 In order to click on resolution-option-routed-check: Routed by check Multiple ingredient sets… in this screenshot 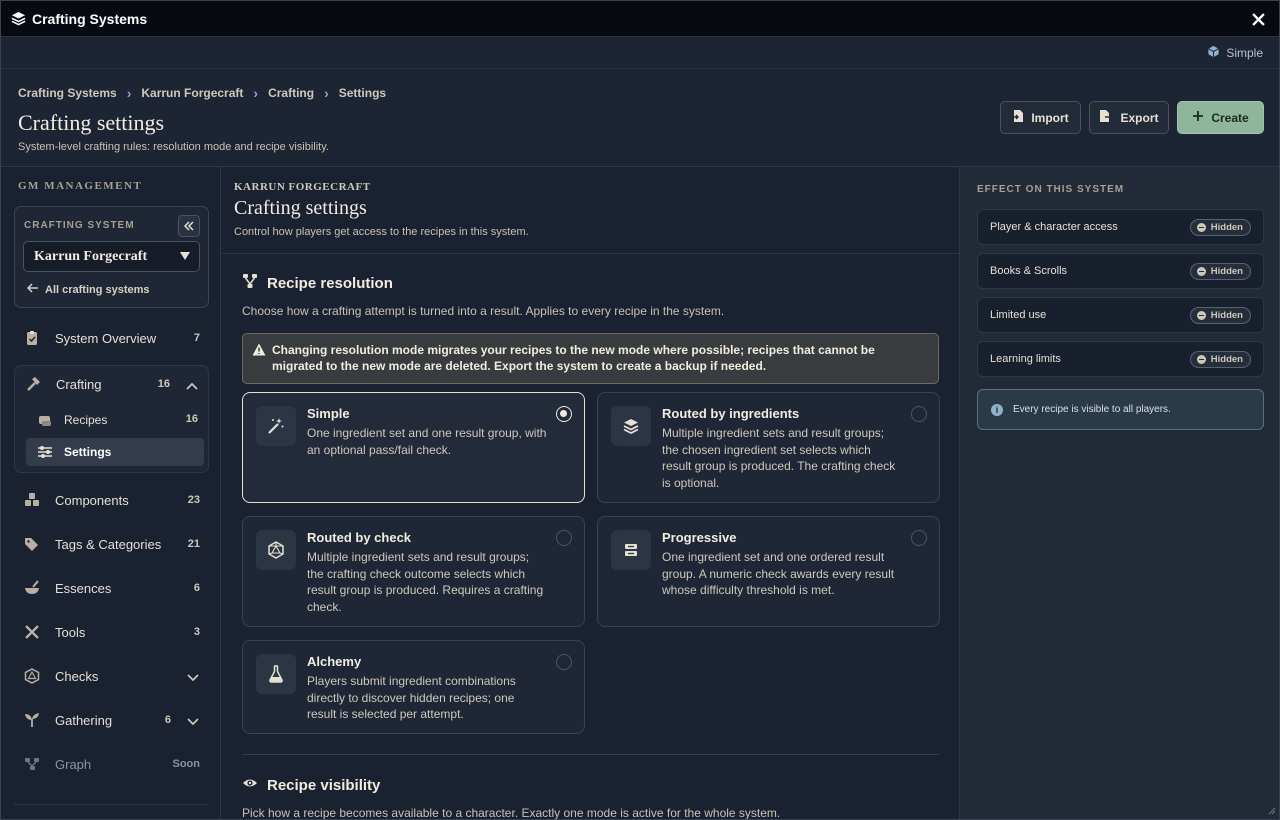, I will do `click(413, 571)`.